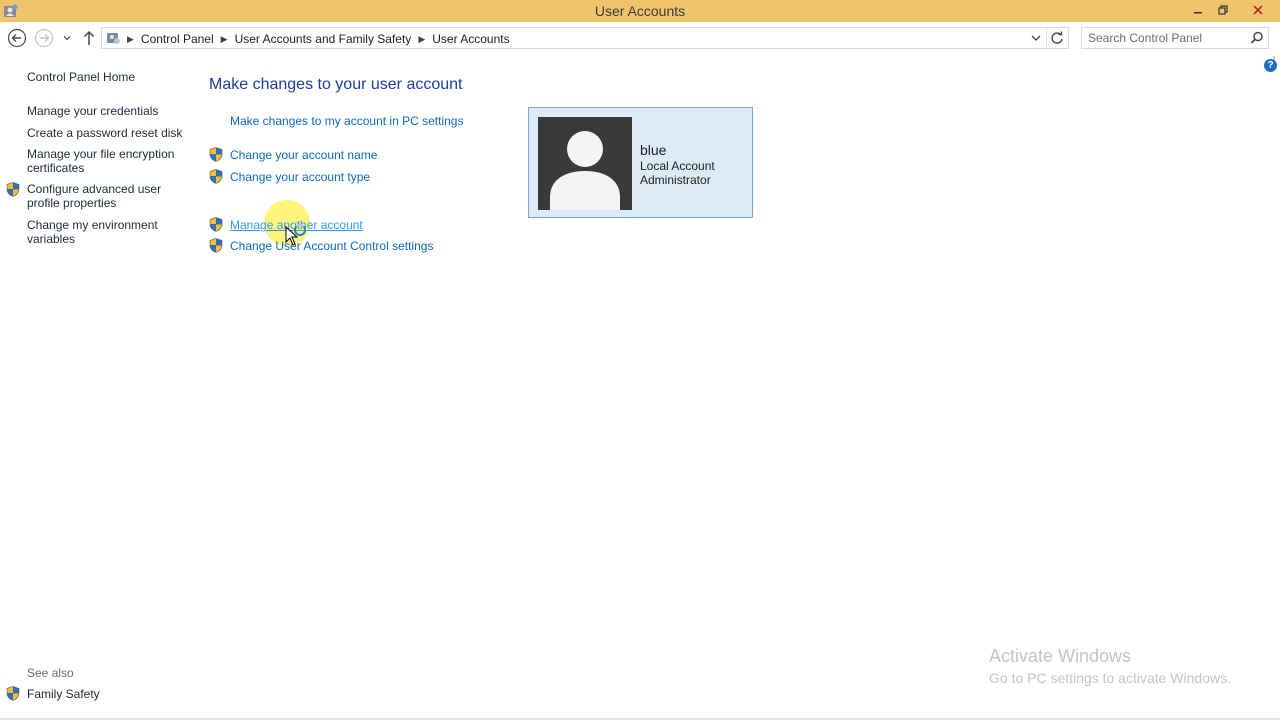 The image size is (1280, 720). Describe the element at coordinates (107, 133) in the screenshot. I see `password-reset-disk-link: Create a password reset disk` at that location.